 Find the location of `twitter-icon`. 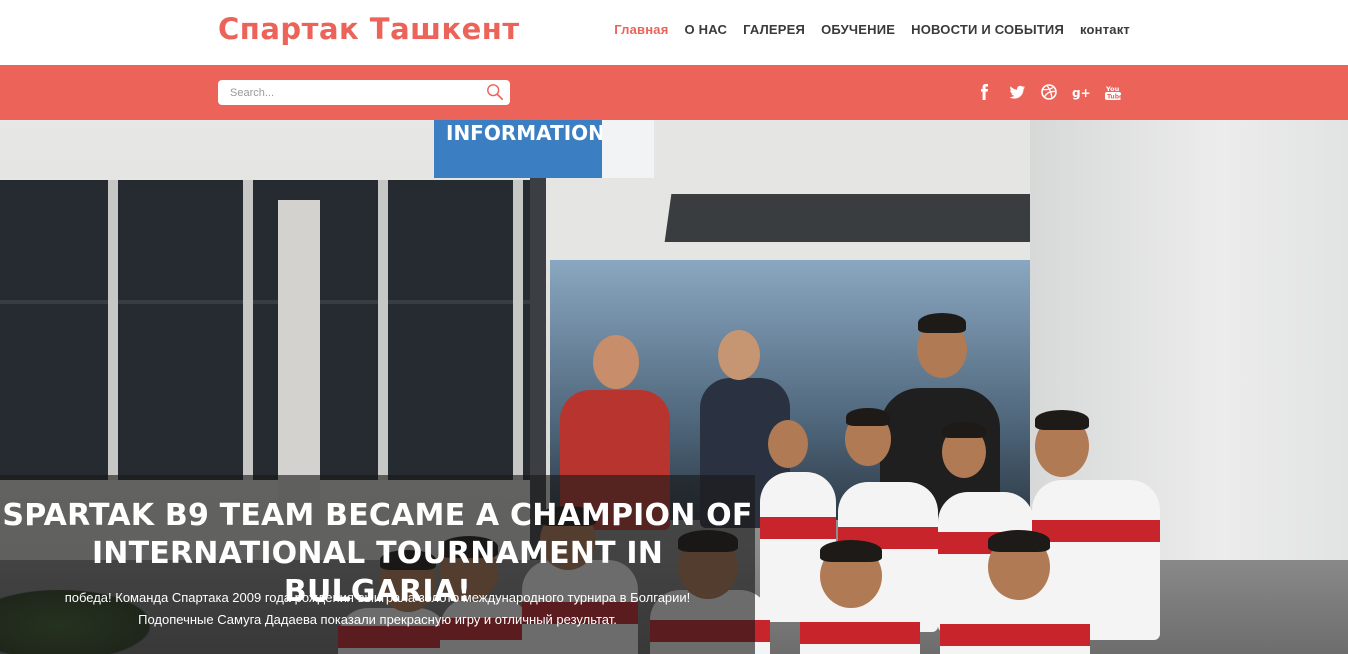

twitter-icon is located at coordinates (1017, 92).